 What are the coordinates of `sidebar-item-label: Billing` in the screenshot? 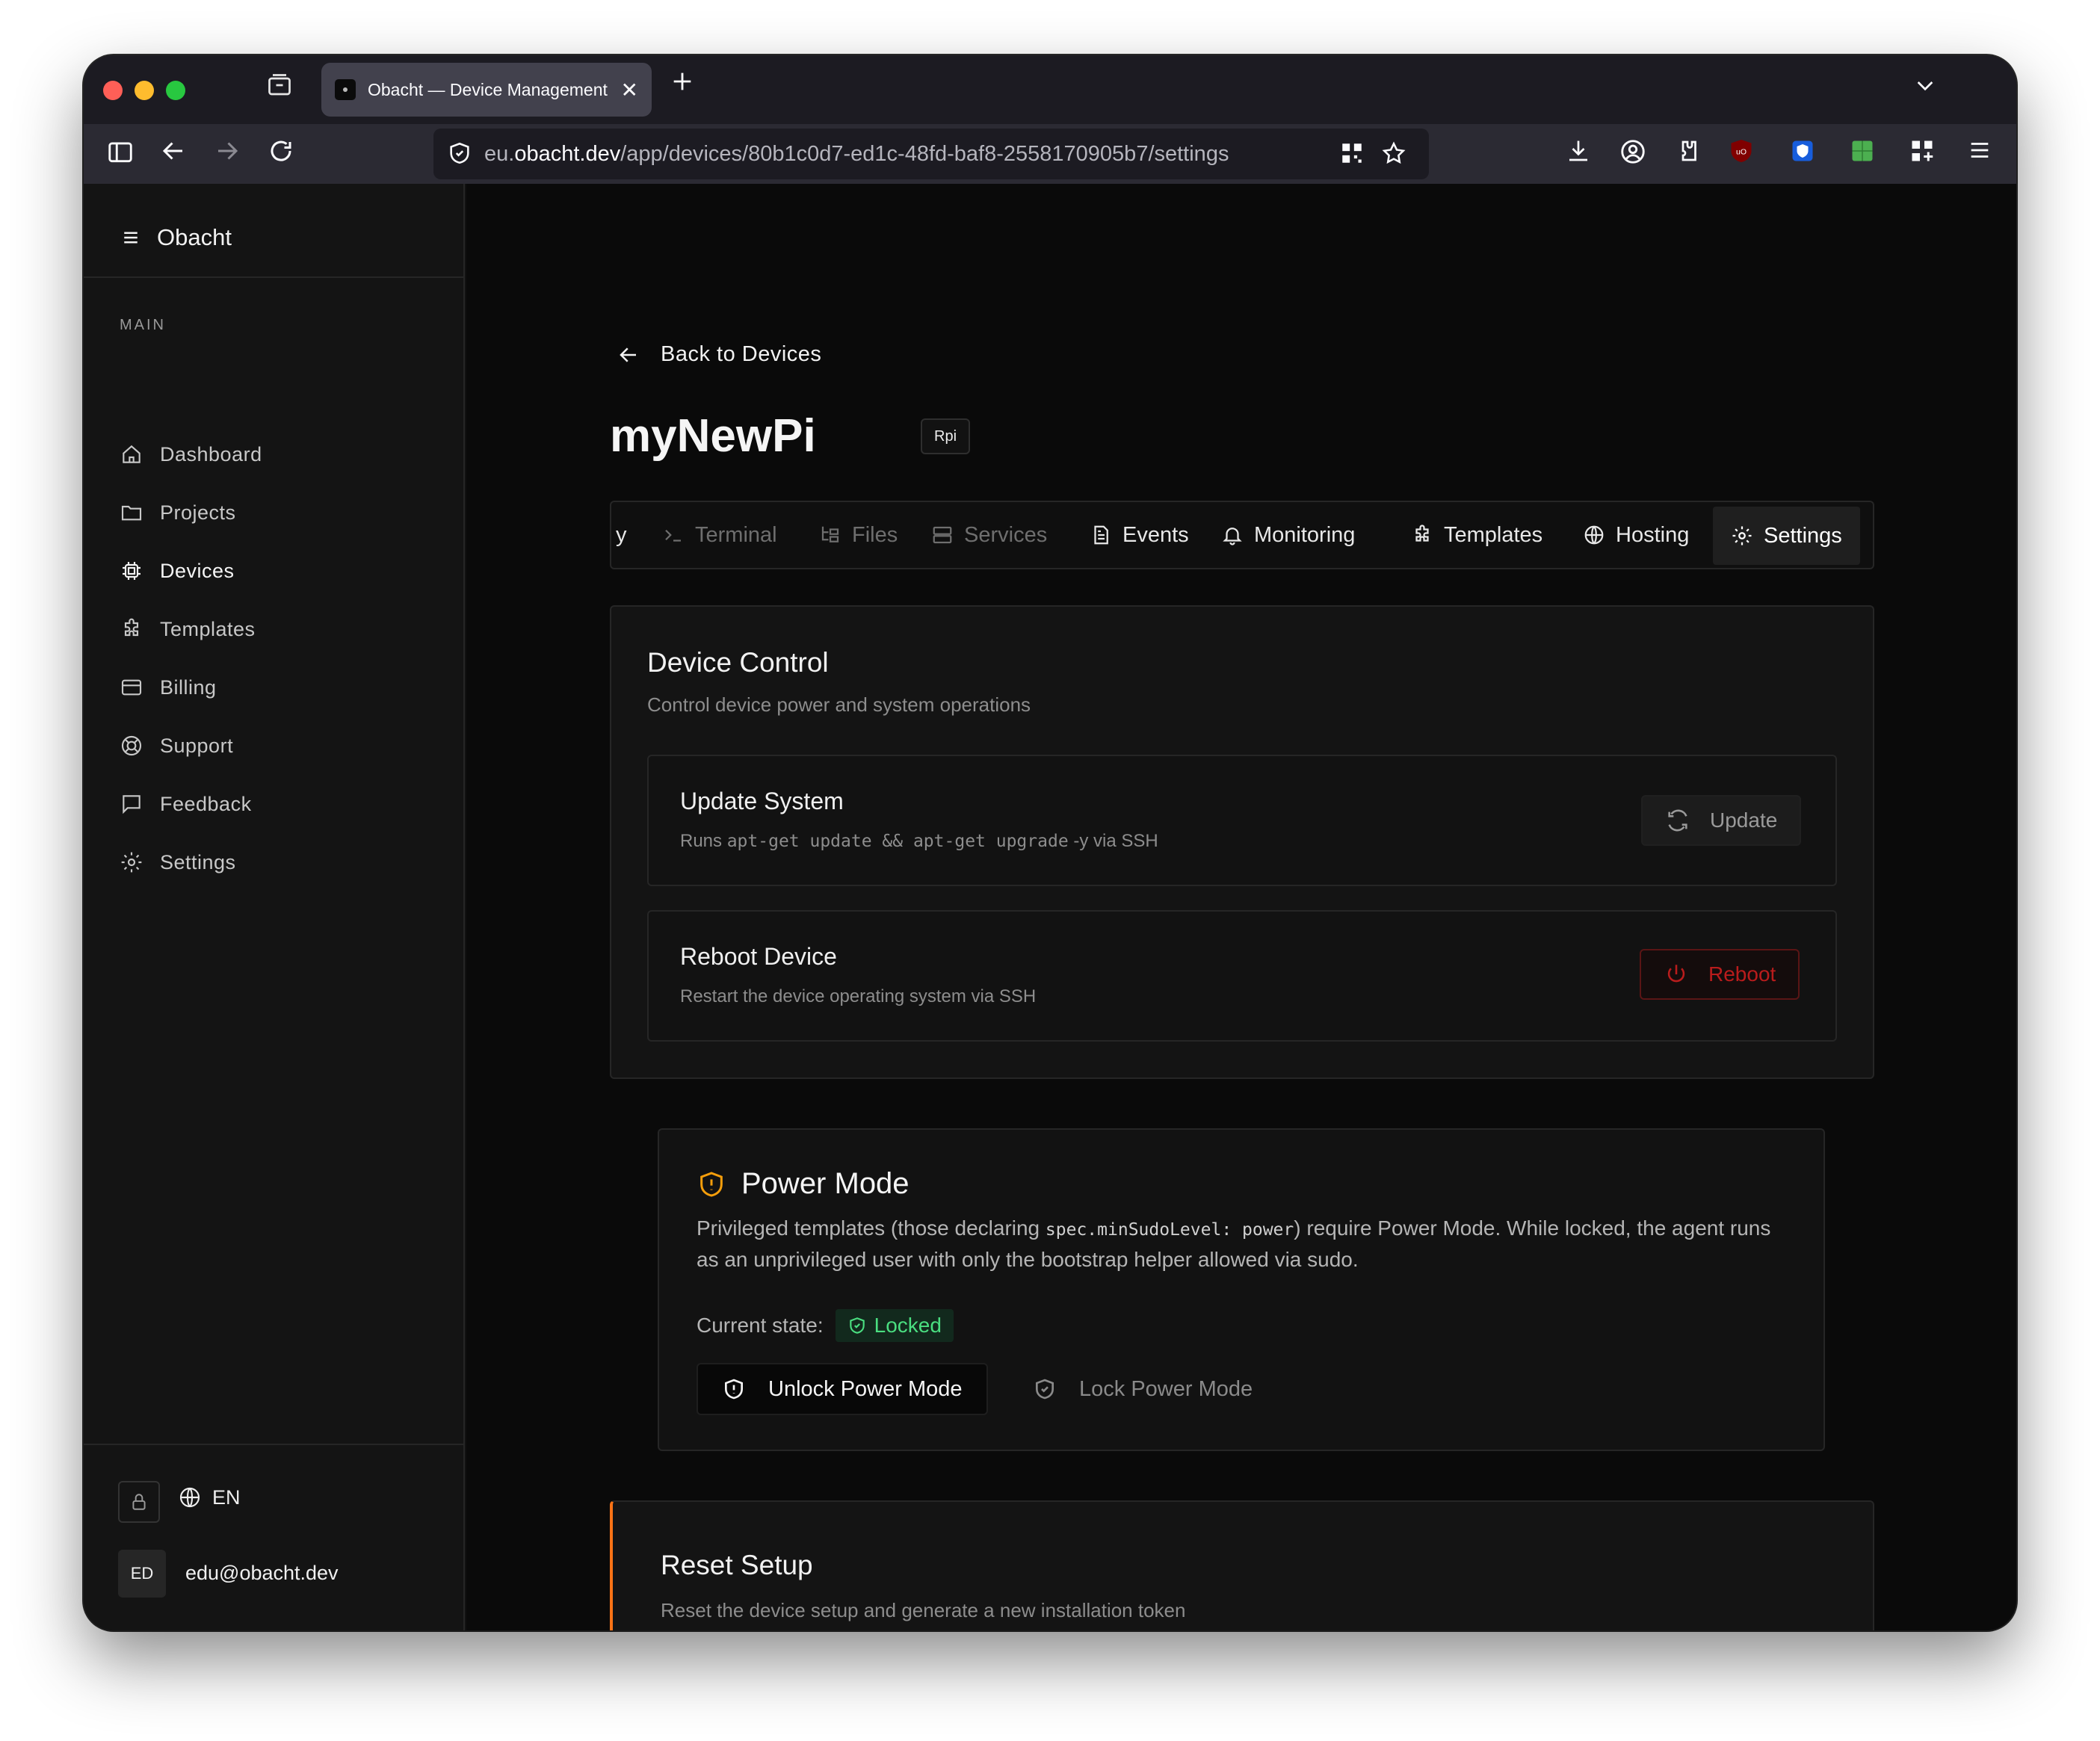 It's located at (188, 687).